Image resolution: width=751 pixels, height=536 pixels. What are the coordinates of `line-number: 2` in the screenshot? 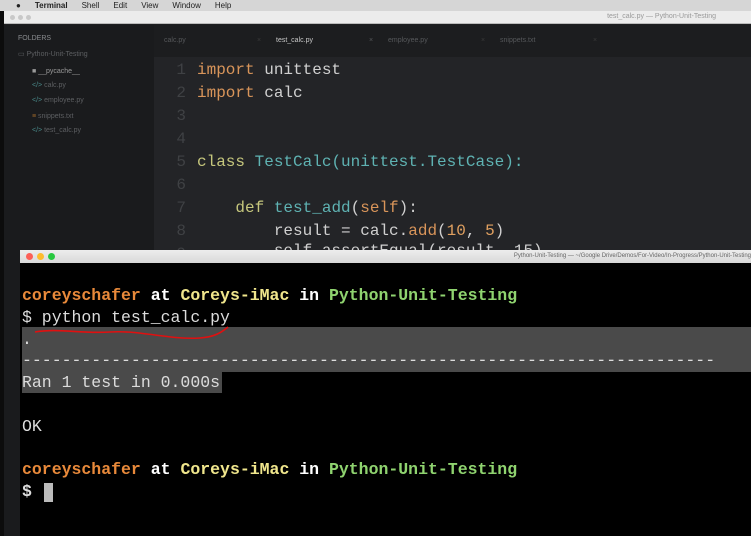 It's located at (181, 93).